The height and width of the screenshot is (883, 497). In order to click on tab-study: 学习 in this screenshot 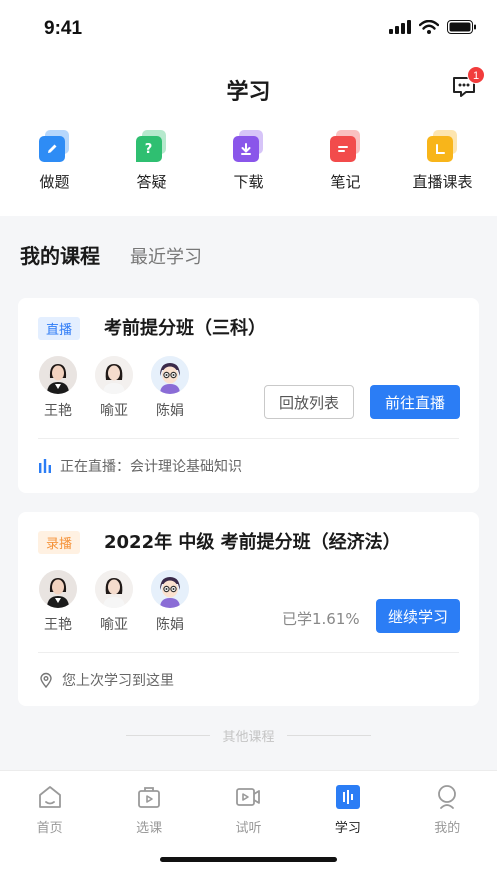, I will do `click(348, 809)`.